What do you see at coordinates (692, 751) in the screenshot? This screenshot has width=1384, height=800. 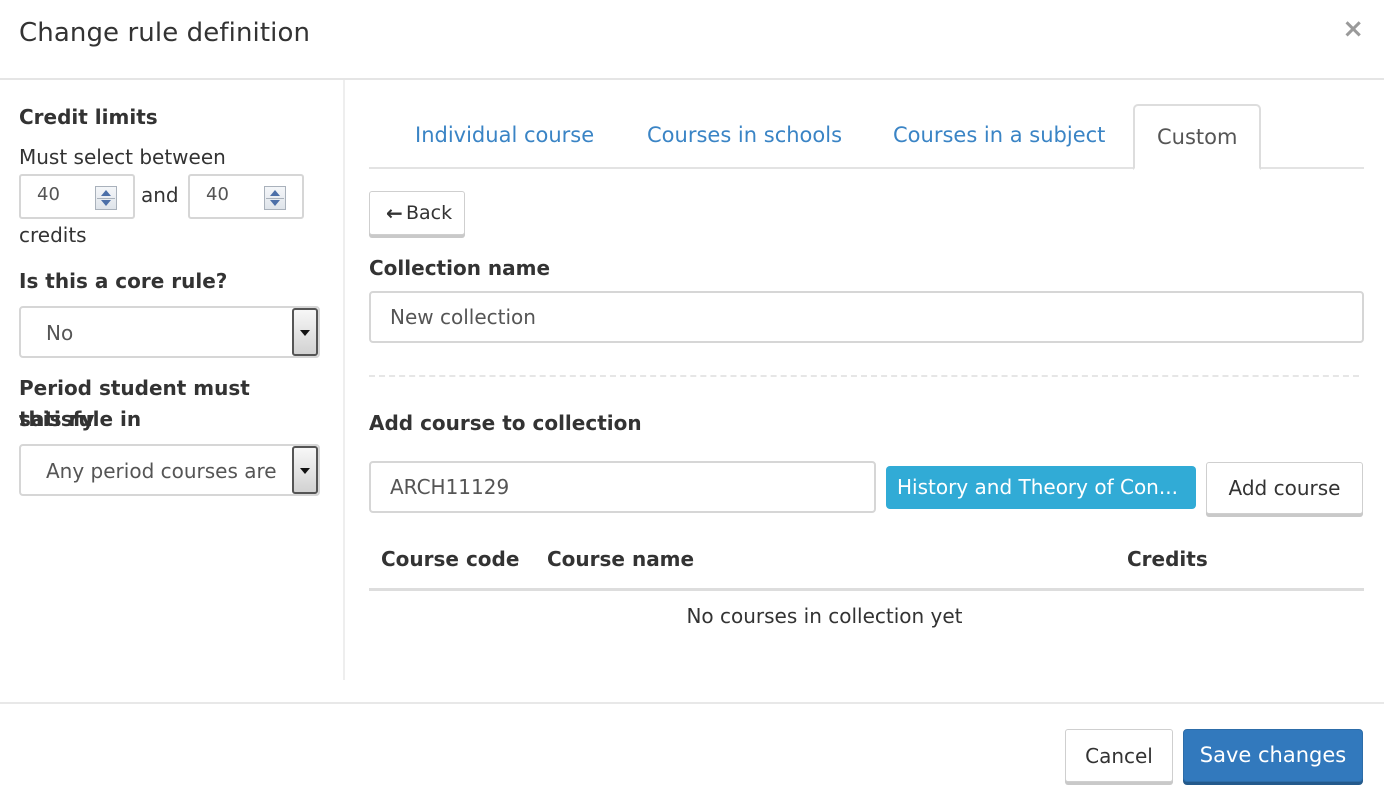 I see `modal-footer: Cancel Save changes` at bounding box center [692, 751].